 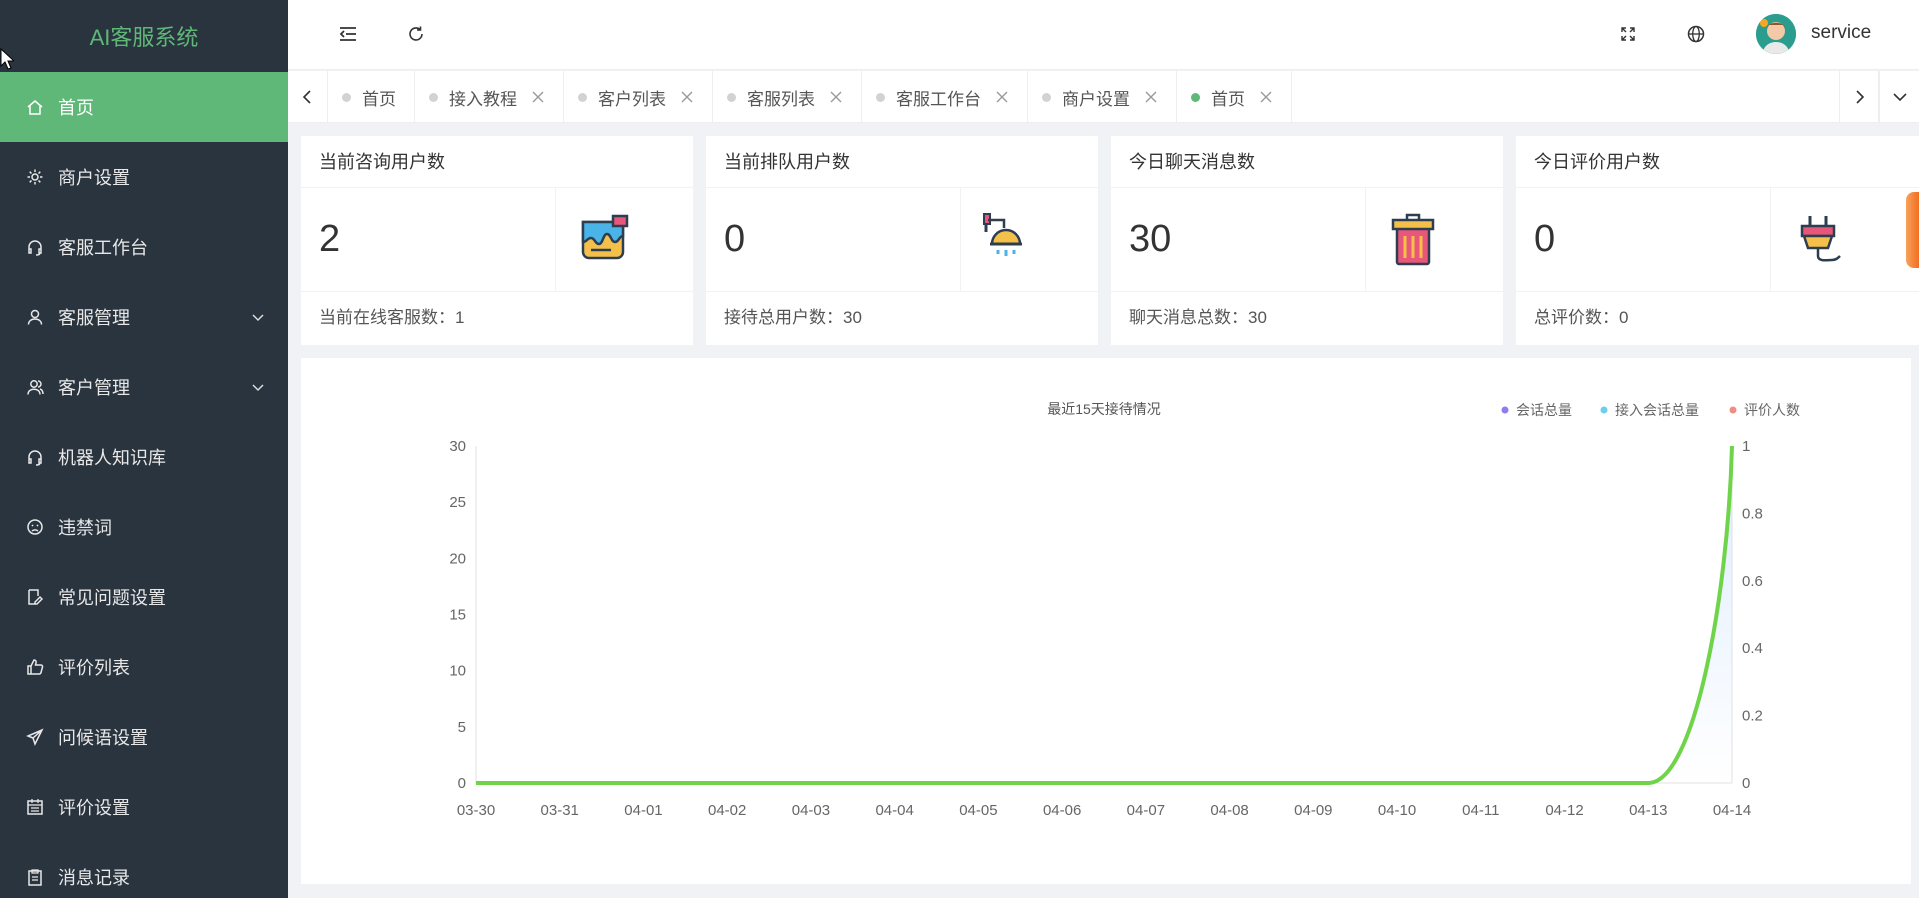 I want to click on tab-bar: 首页 接入教程 客户列表 客服列表 客服工作台 商户设置 首页, so click(x=1103, y=97).